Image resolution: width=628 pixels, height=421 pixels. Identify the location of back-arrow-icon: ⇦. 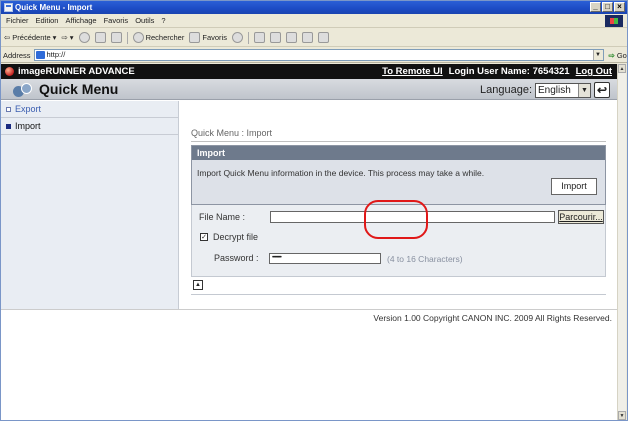
(7, 37).